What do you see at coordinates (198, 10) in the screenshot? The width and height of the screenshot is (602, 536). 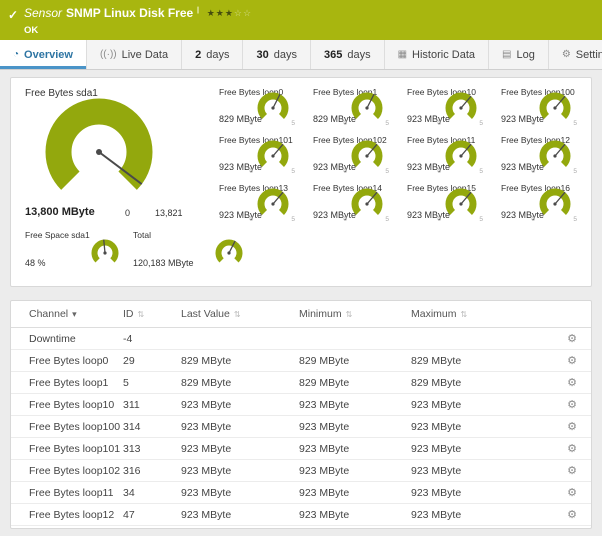 I see `pause-icon: ∥` at bounding box center [198, 10].